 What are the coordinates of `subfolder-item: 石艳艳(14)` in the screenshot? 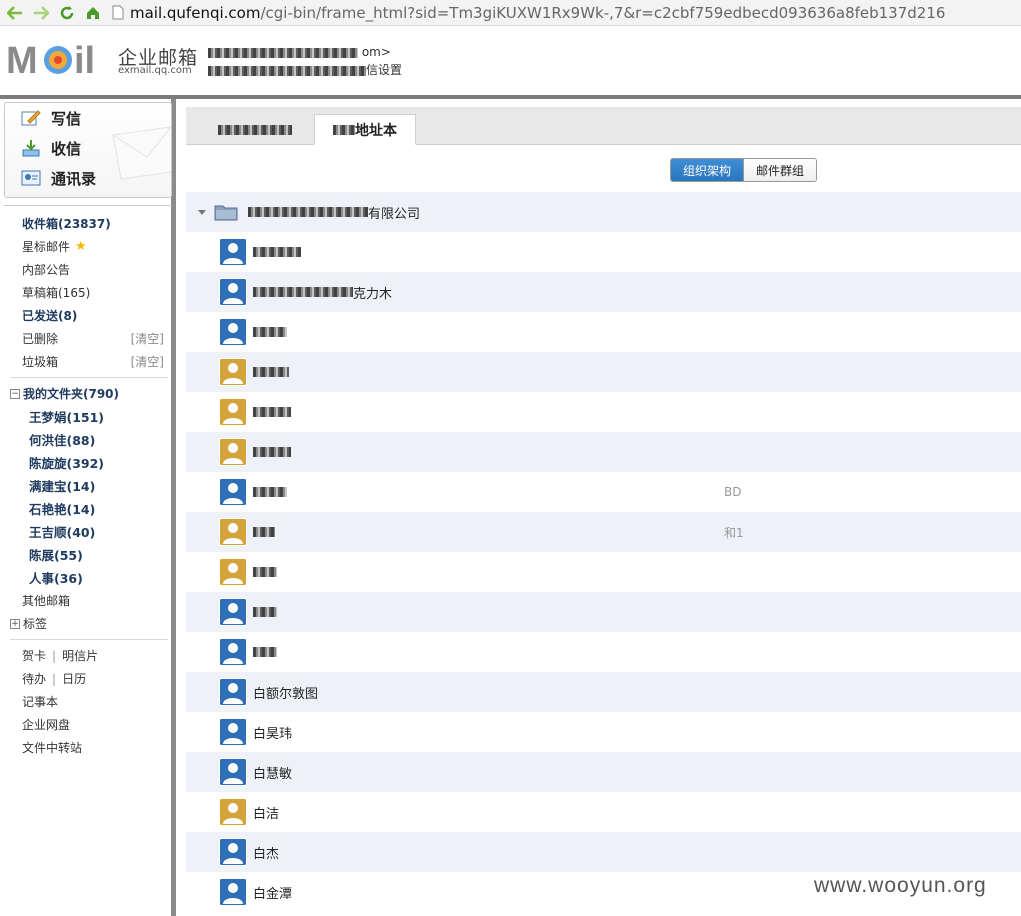 It's located at (88, 508).